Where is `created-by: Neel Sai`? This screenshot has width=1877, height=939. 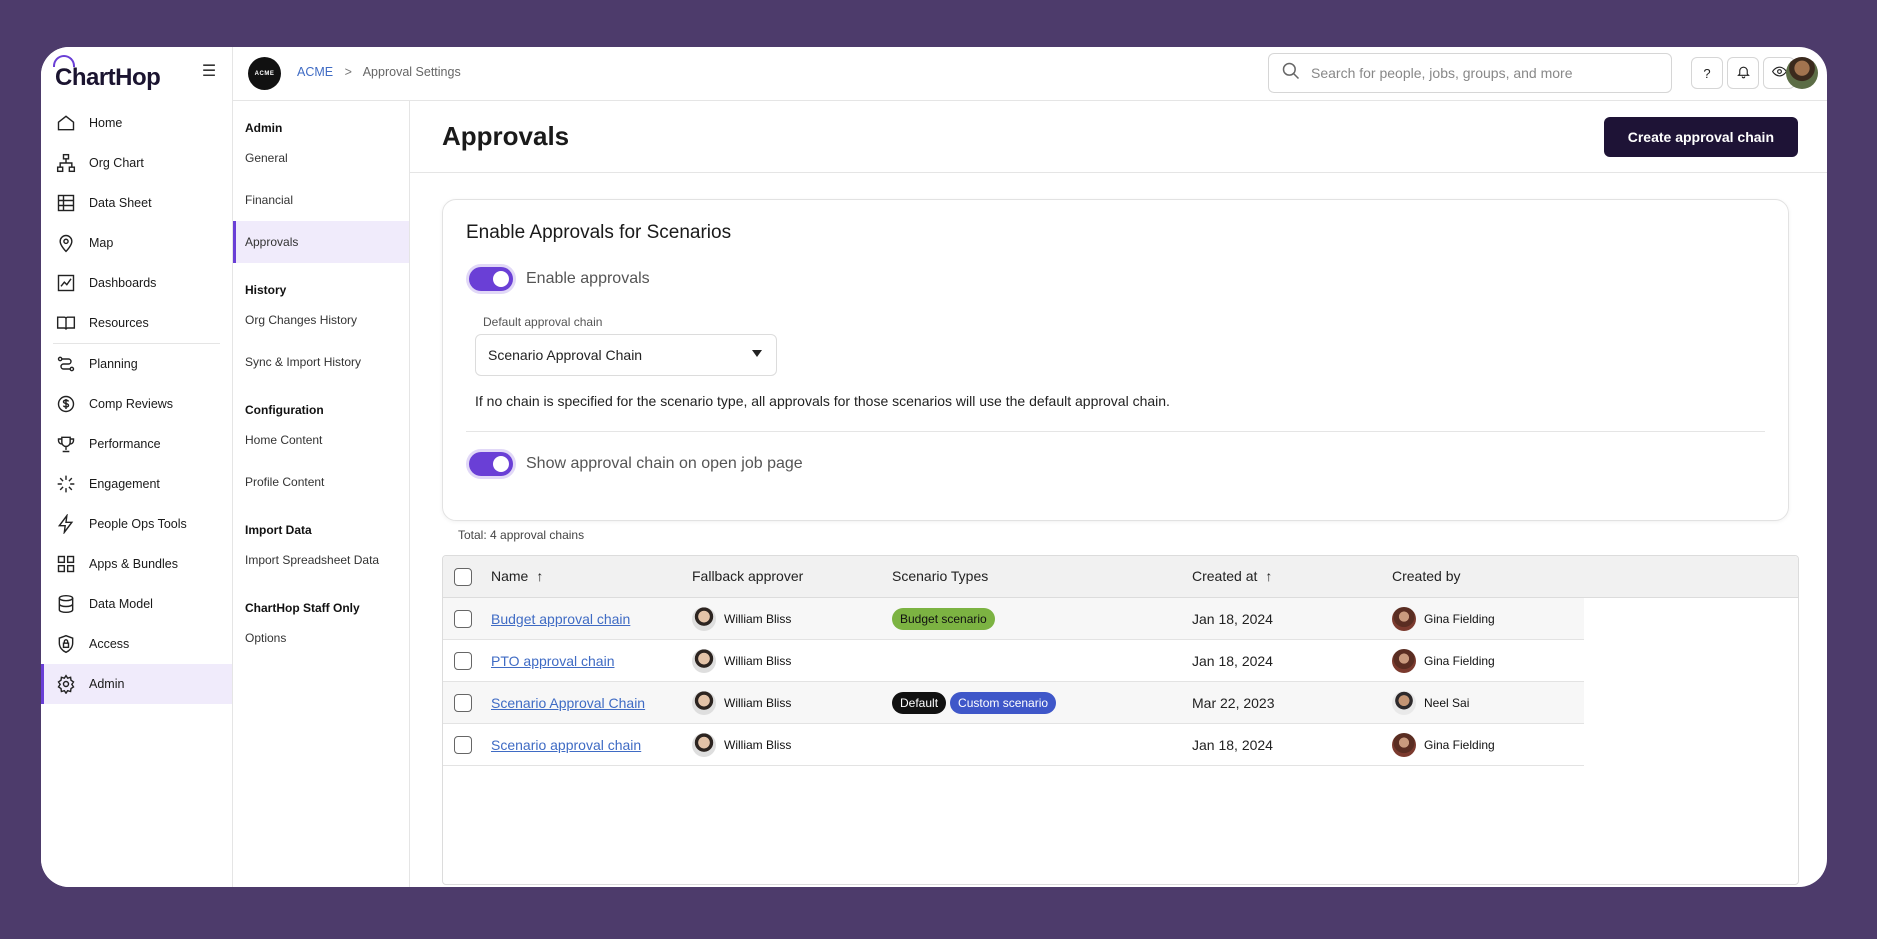 created-by: Neel Sai is located at coordinates (1430, 703).